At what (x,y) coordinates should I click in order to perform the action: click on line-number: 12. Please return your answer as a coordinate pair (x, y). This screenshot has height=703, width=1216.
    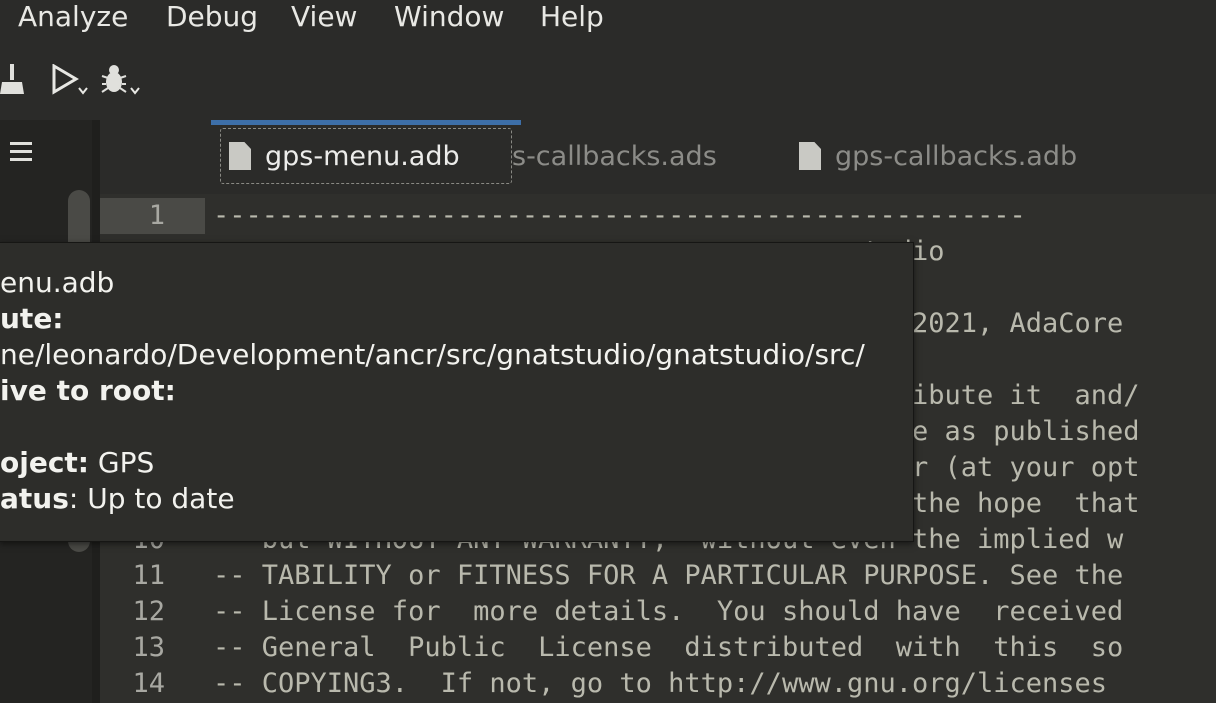
    Looking at the image, I should click on (148, 611).